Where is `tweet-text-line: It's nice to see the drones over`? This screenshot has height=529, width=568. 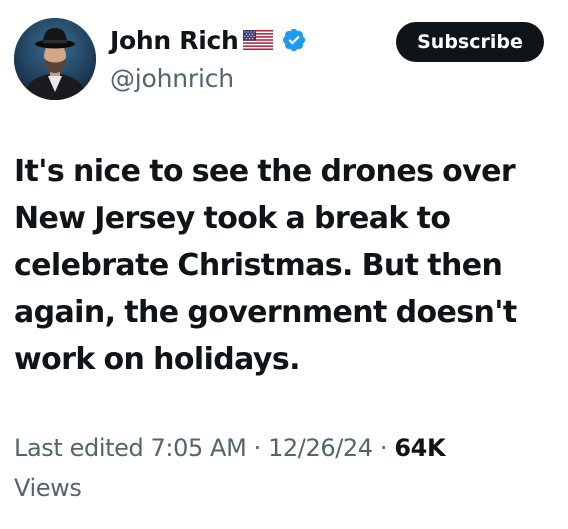 tweet-text-line: It's nice to see the drones over is located at coordinates (265, 171).